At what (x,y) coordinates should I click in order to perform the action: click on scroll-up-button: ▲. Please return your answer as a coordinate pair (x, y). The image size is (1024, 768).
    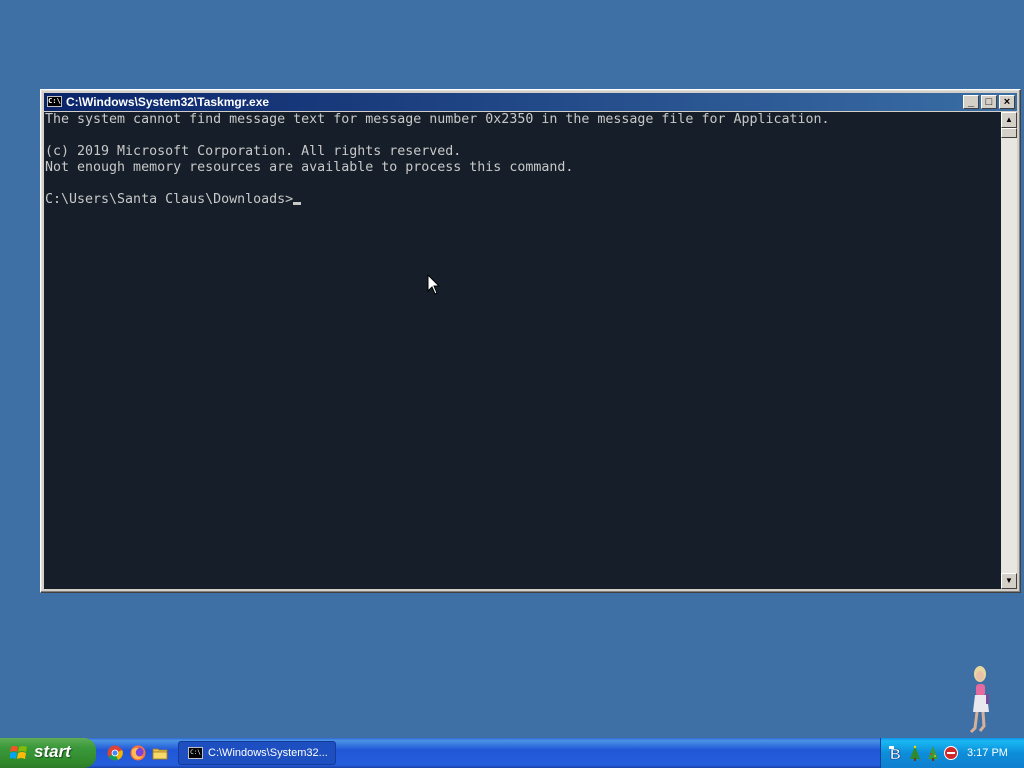
    Looking at the image, I should click on (1009, 120).